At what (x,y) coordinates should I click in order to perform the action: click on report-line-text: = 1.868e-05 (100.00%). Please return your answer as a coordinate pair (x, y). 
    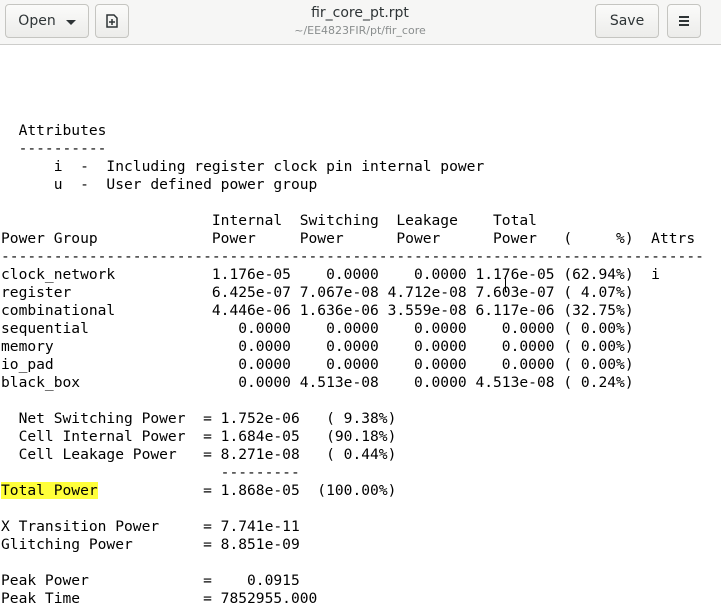
    Looking at the image, I should click on (247, 490).